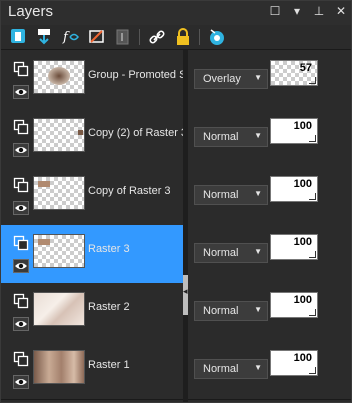  I want to click on layer-row: Copy of Raster 3 Normal ▼ 100, so click(176, 196).